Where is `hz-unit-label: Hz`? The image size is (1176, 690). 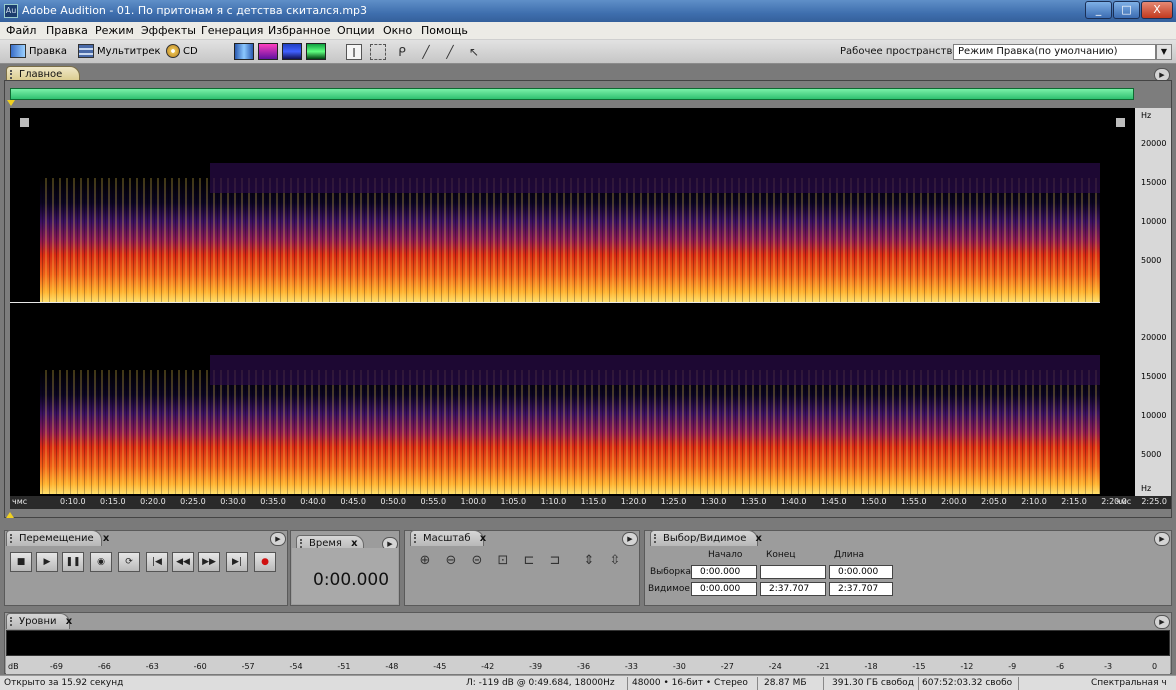 hz-unit-label: Hz is located at coordinates (1146, 115).